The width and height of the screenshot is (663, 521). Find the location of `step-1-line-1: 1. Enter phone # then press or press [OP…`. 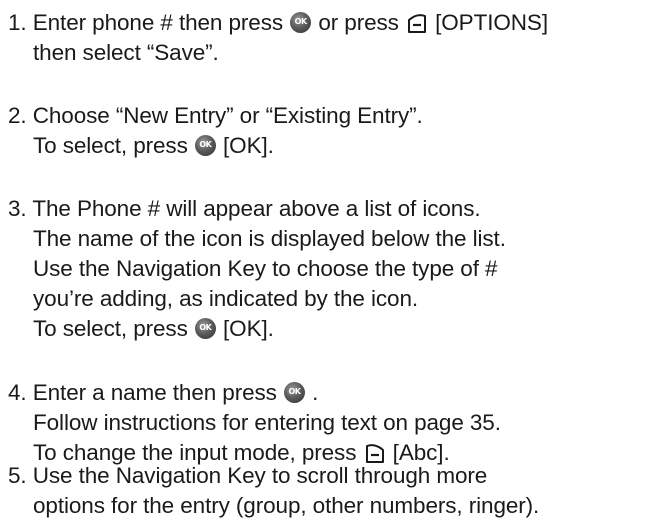

step-1-line-1: 1. Enter phone # then press or press [OP… is located at coordinates (278, 23).